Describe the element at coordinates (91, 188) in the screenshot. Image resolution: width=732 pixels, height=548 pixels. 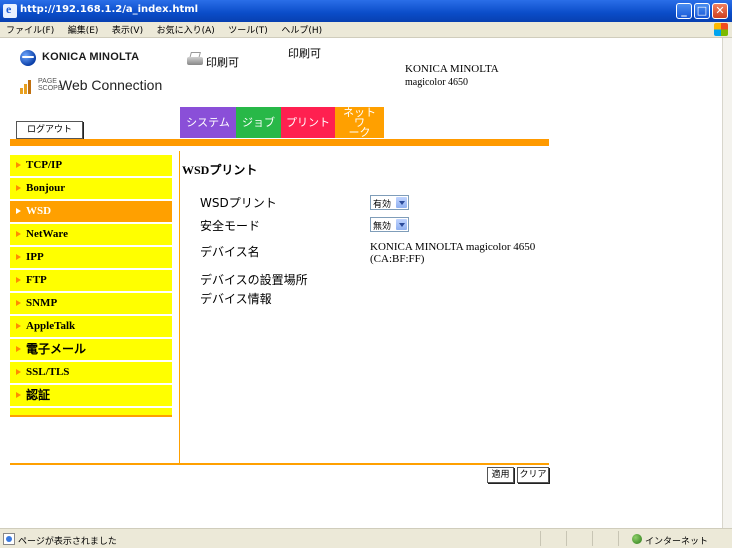
I see `sidebar-item-bonjour: Bonjour` at that location.